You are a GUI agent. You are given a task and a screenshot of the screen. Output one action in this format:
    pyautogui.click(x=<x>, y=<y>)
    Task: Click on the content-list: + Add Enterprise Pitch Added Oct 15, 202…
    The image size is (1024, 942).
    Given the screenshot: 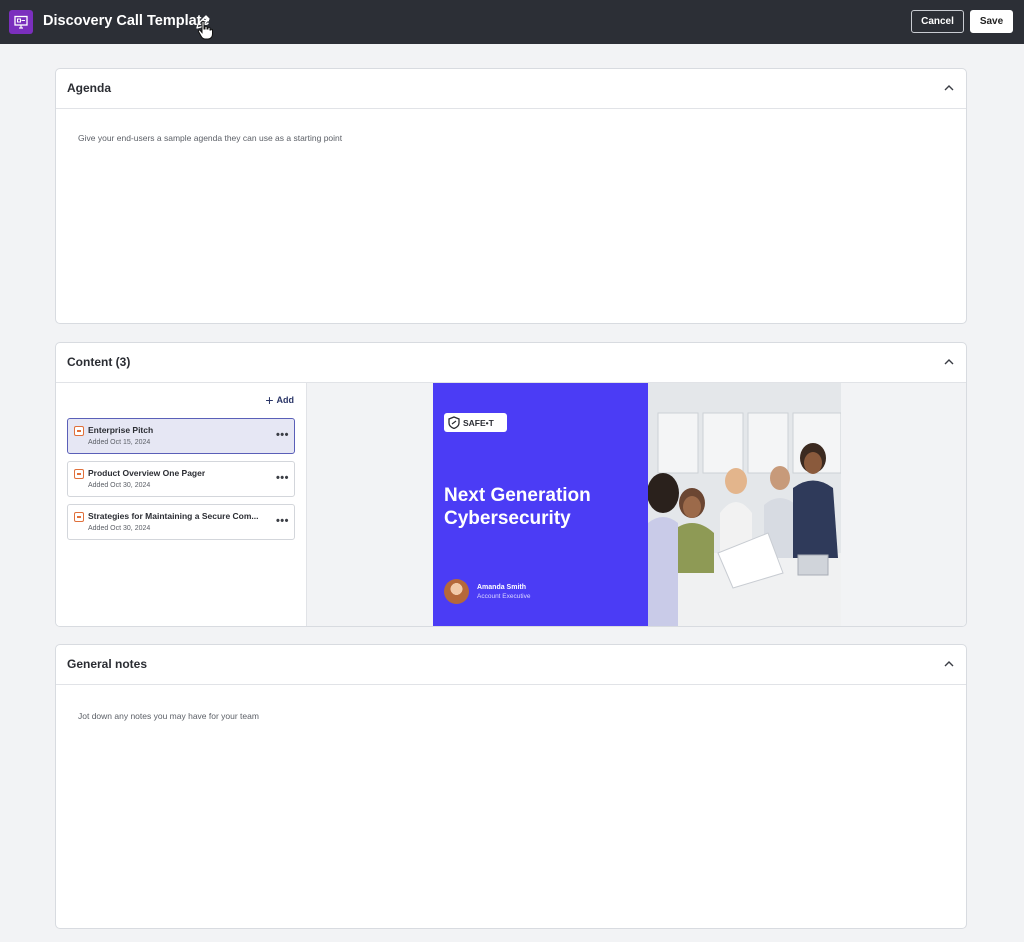 What is the action you would take?
    pyautogui.click(x=181, y=504)
    